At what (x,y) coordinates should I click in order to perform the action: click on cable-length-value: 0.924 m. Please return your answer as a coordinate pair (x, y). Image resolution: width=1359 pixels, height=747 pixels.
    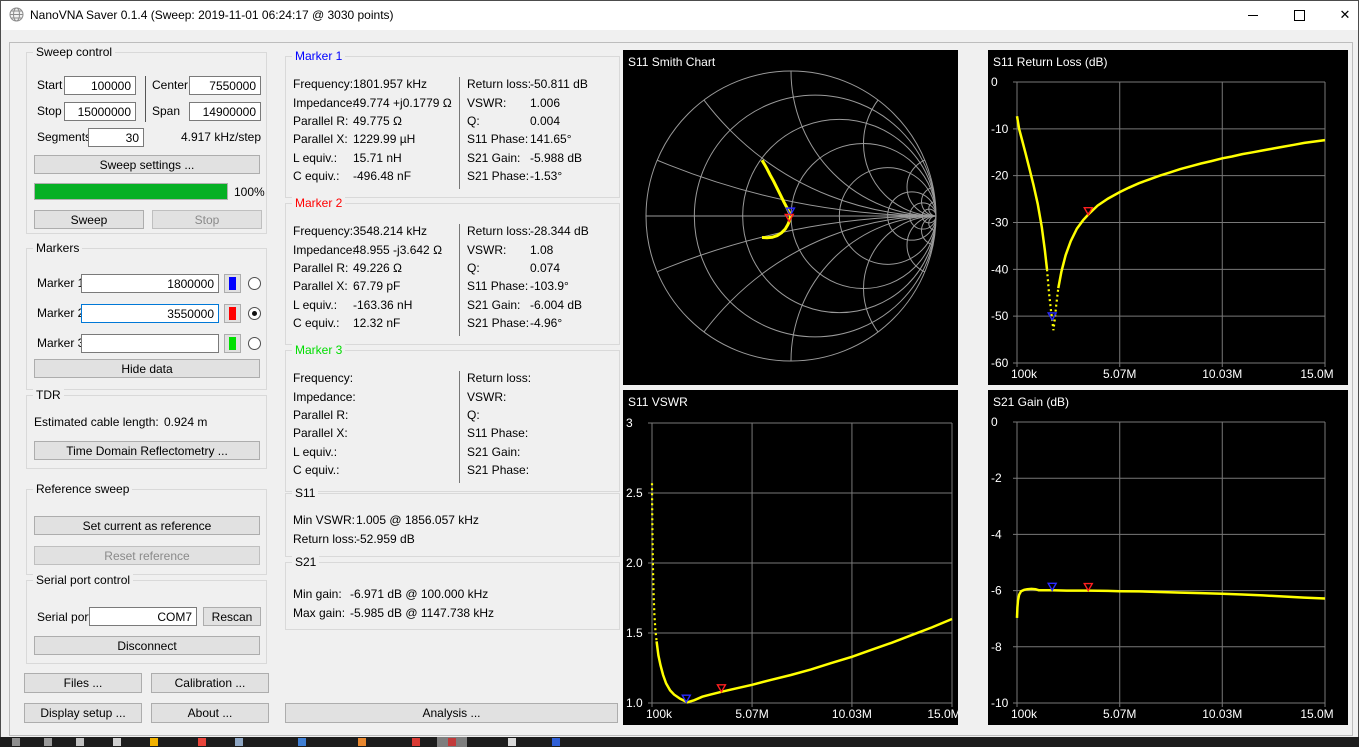
    Looking at the image, I should click on (186, 422).